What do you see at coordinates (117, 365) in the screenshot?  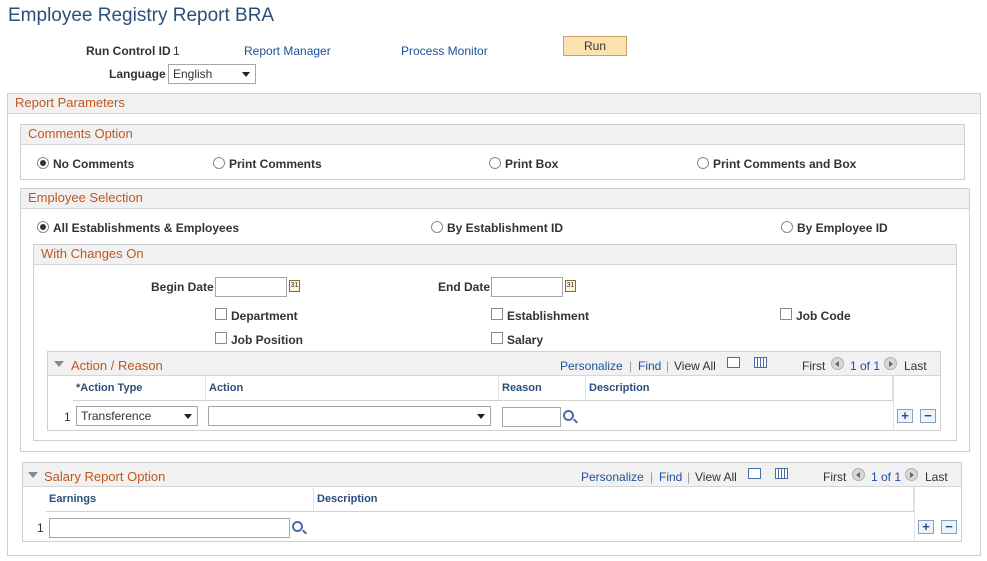 I see `action-reason-title: Action / Reason` at bounding box center [117, 365].